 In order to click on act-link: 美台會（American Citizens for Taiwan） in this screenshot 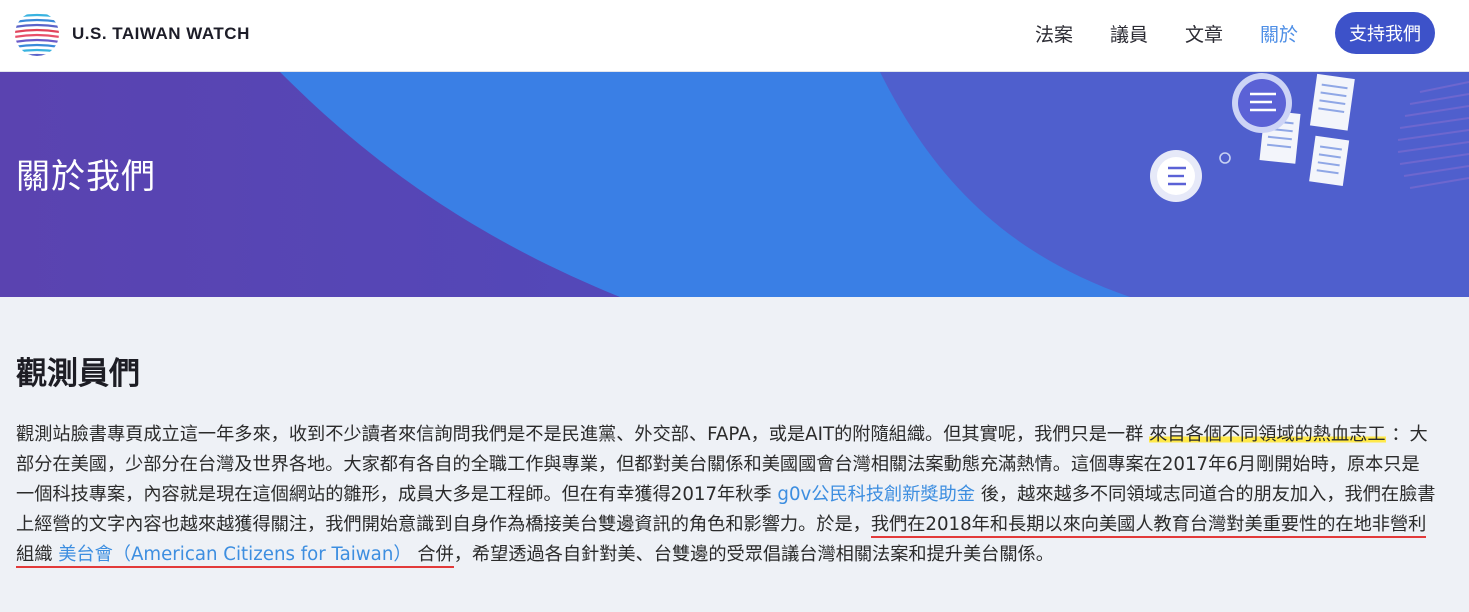, I will do `click(234, 554)`.